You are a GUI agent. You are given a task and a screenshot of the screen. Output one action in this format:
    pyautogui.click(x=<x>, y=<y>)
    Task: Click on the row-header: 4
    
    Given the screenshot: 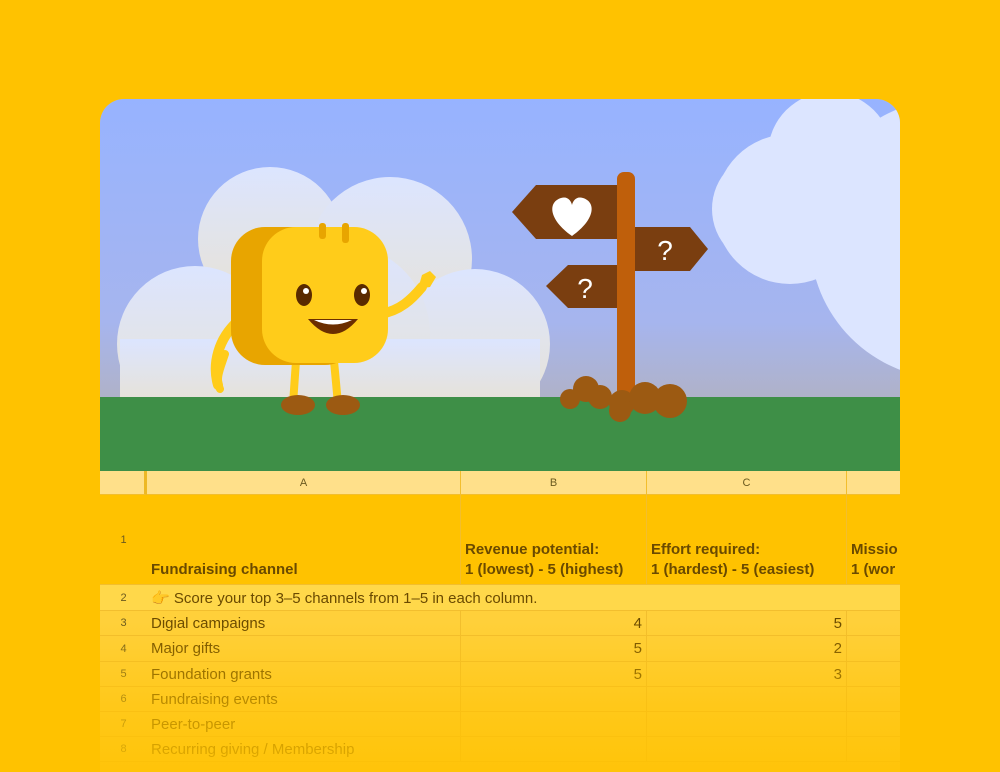 What is the action you would take?
    pyautogui.click(x=123, y=649)
    